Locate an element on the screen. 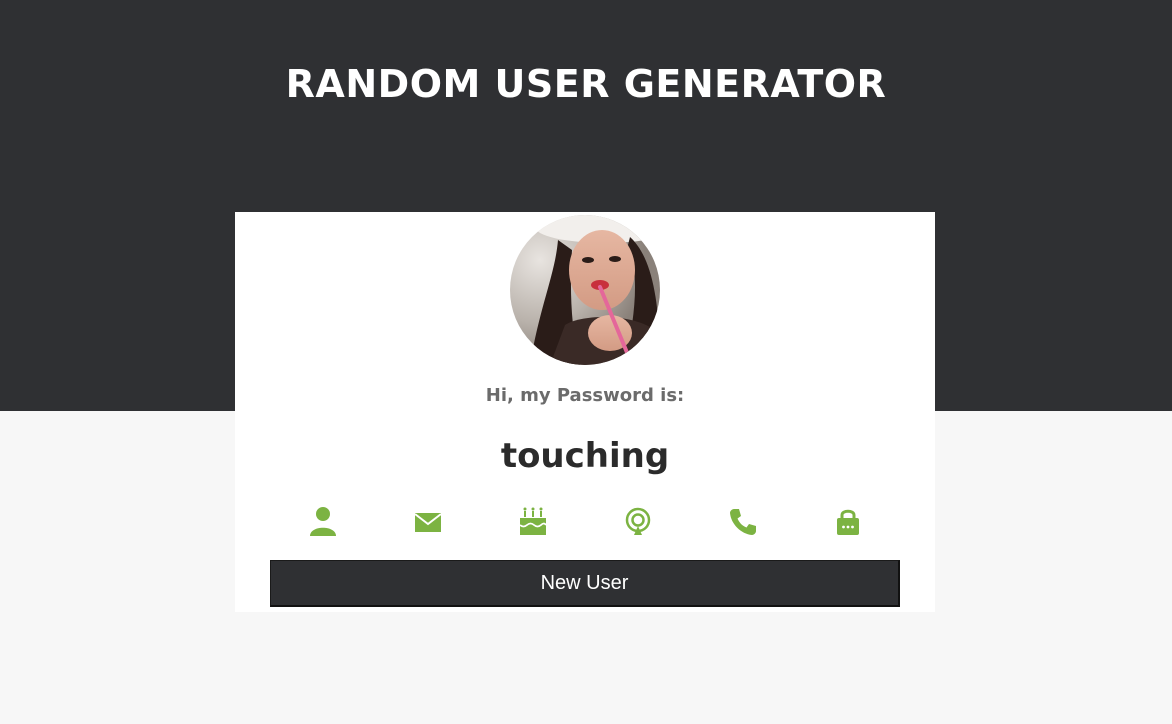 Image resolution: width=1172 pixels, height=724 pixels. avatar is located at coordinates (585, 290).